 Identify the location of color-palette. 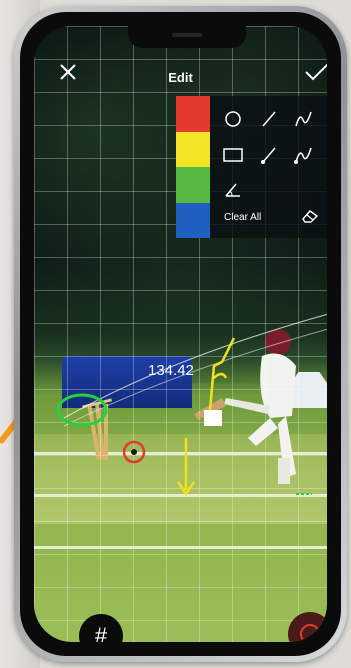
(193, 167).